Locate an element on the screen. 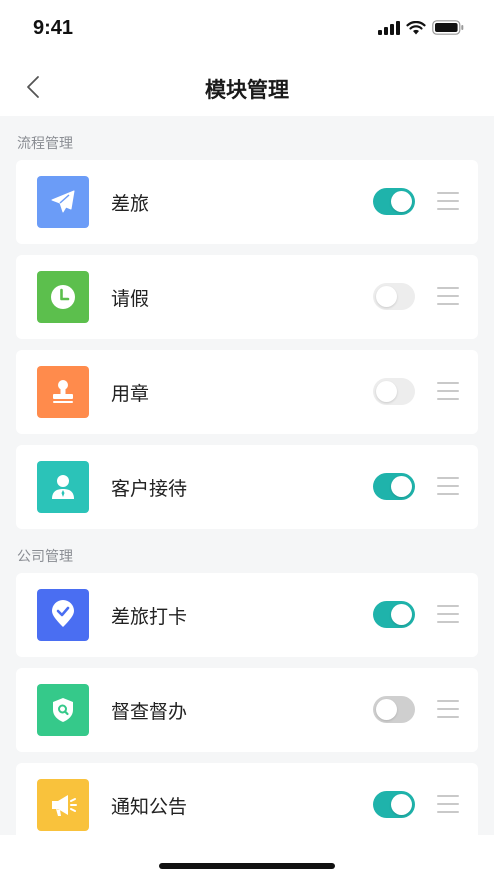 Image resolution: width=494 pixels, height=880 pixels. status-icons is located at coordinates (421, 27).